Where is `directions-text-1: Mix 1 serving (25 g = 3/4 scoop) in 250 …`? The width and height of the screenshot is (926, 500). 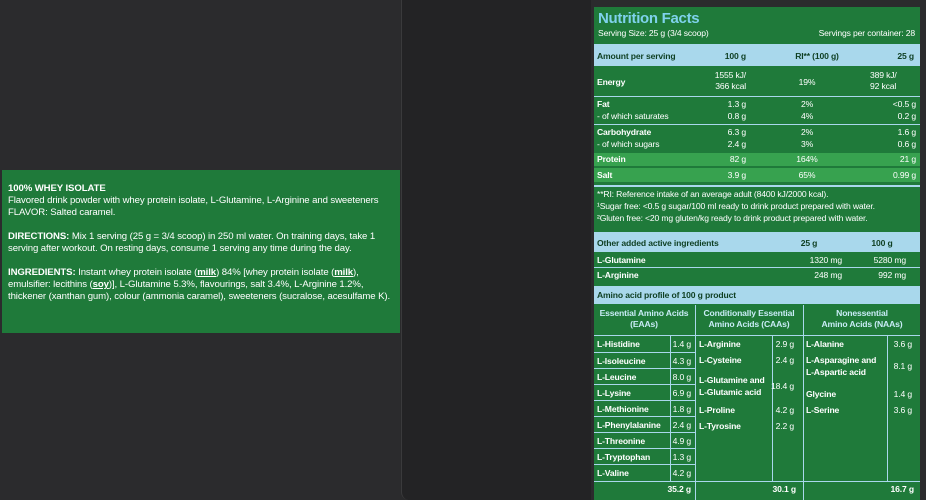 directions-text-1: Mix 1 serving (25 g = 3/4 scoop) in 250 … is located at coordinates (222, 236).